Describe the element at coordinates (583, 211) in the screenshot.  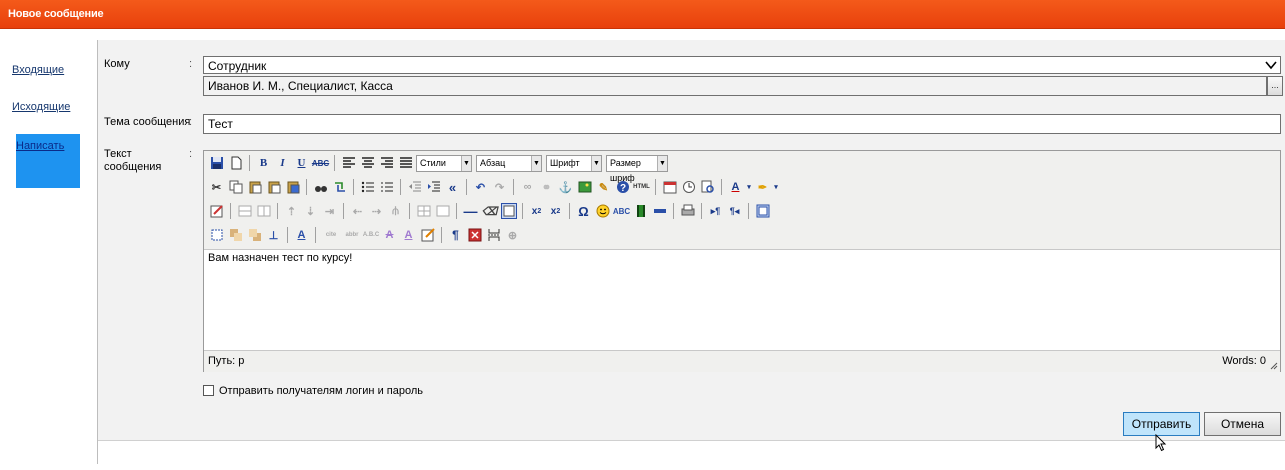
I see `special-char-icon: Ω` at that location.